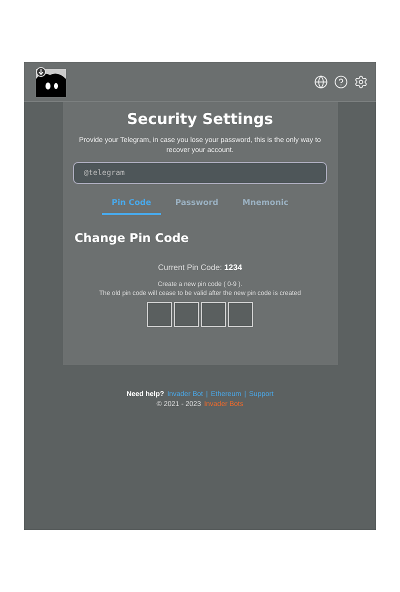 The image size is (400, 592). Describe the element at coordinates (265, 205) in the screenshot. I see `tab: Mnemonic` at that location.